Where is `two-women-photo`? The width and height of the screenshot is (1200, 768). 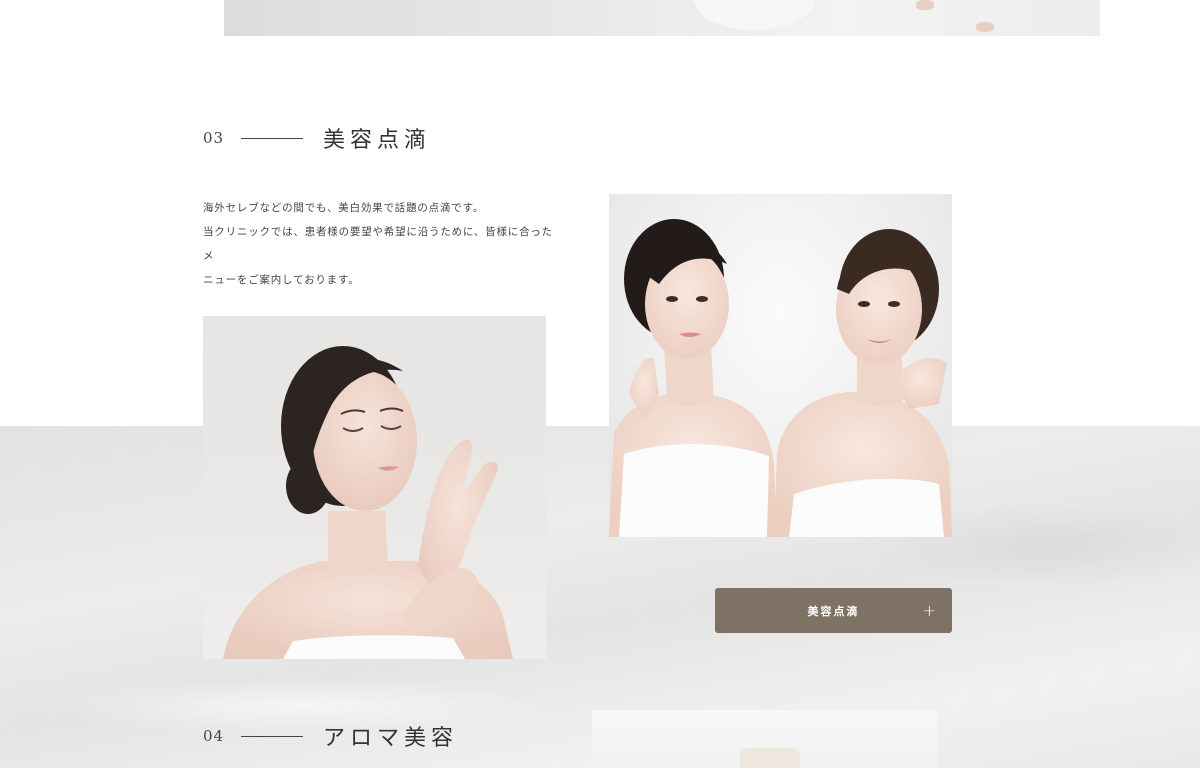 two-women-photo is located at coordinates (780, 365).